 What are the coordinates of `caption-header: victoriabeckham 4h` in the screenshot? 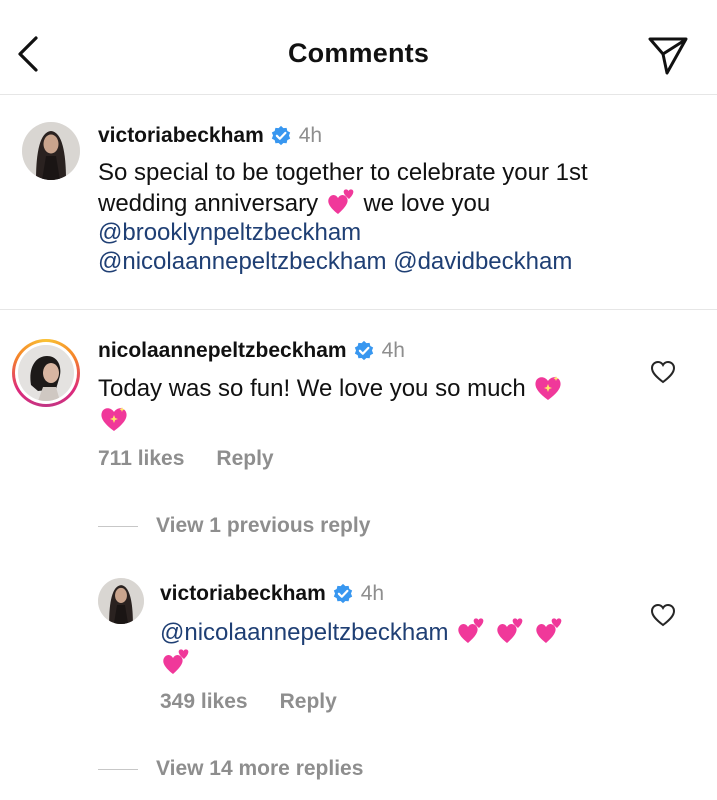 It's located at (210, 136).